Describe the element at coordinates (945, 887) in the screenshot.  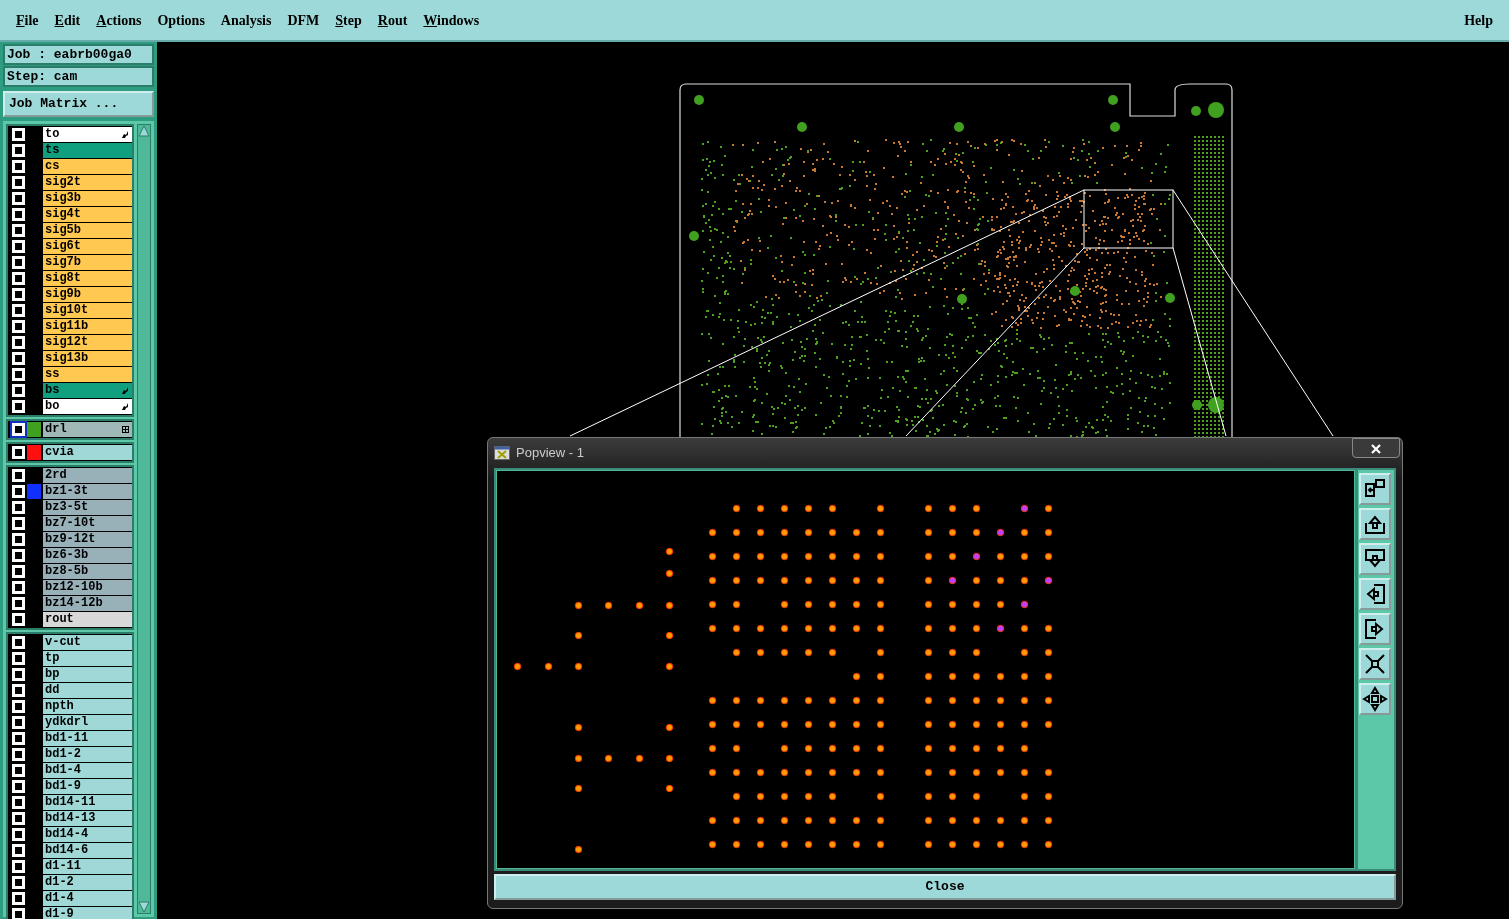
I see `close-button: Close` at that location.